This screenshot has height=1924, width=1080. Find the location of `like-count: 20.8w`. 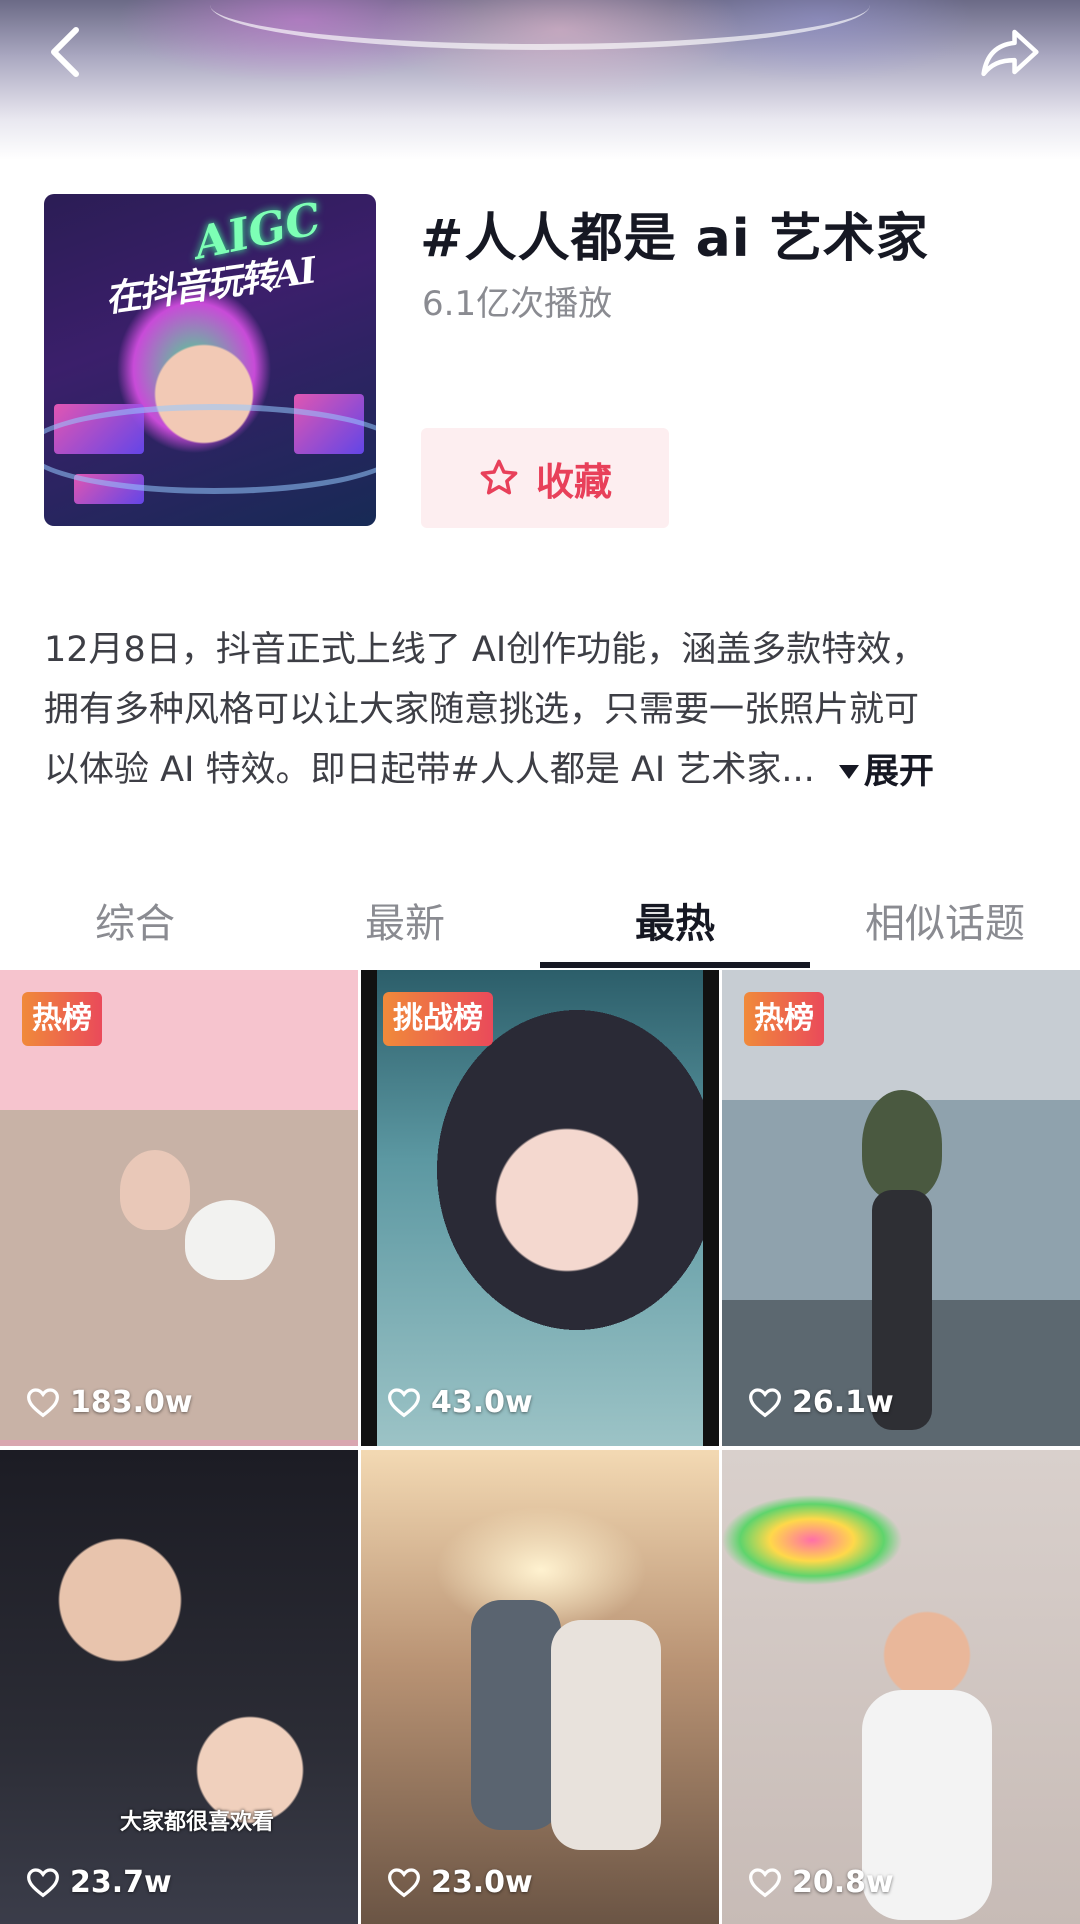

like-count: 20.8w is located at coordinates (821, 1882).